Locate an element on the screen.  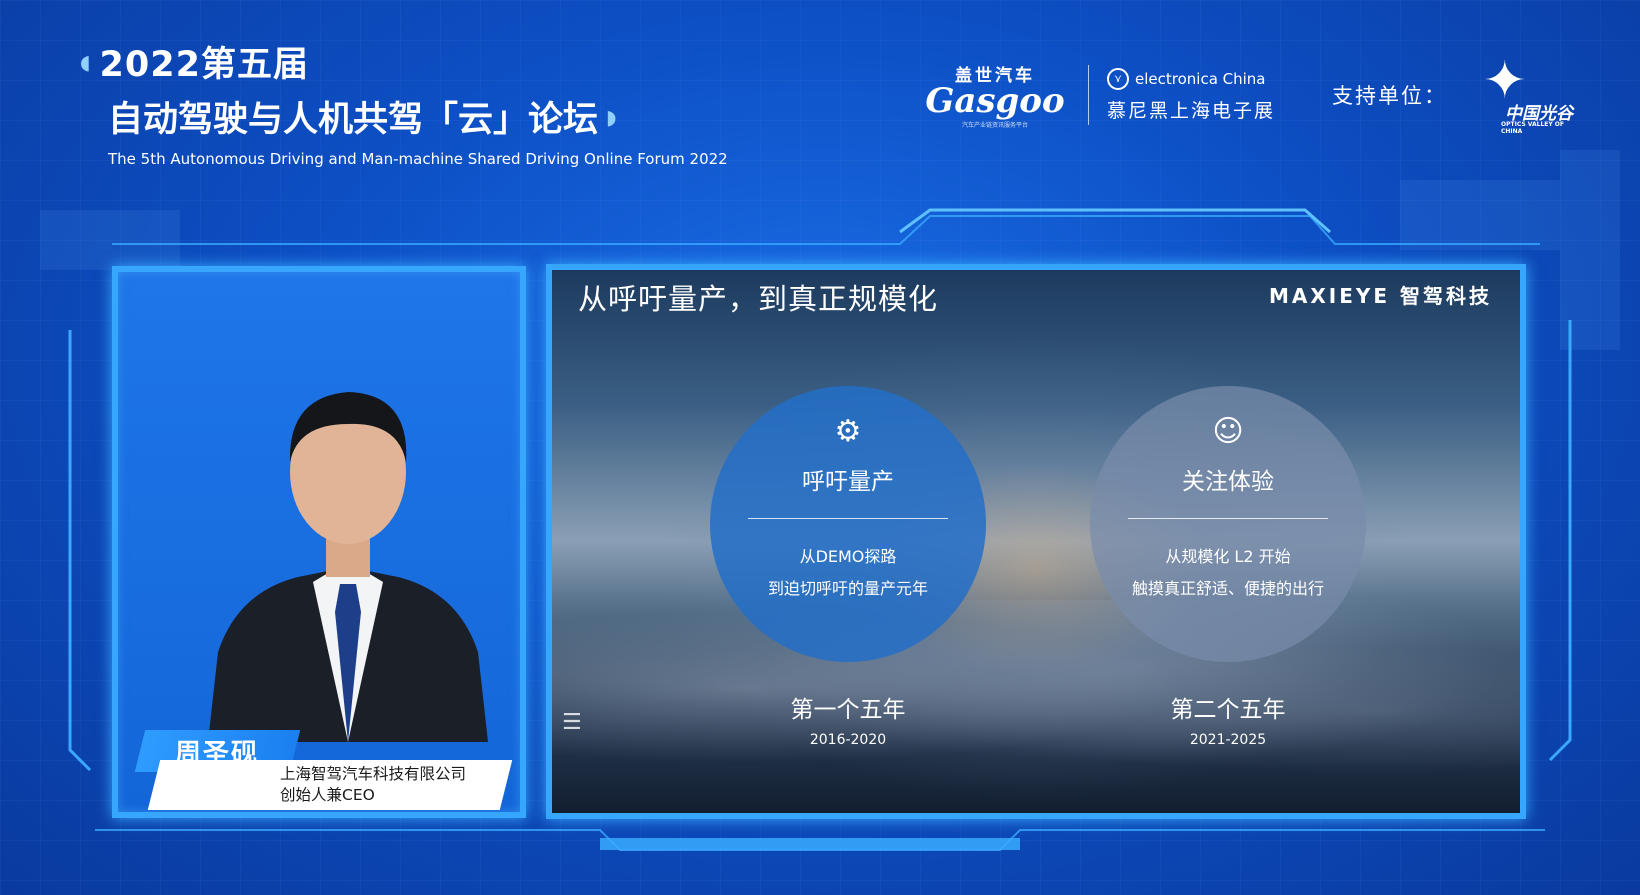
slide-menu-icon: ☰ is located at coordinates (572, 722).